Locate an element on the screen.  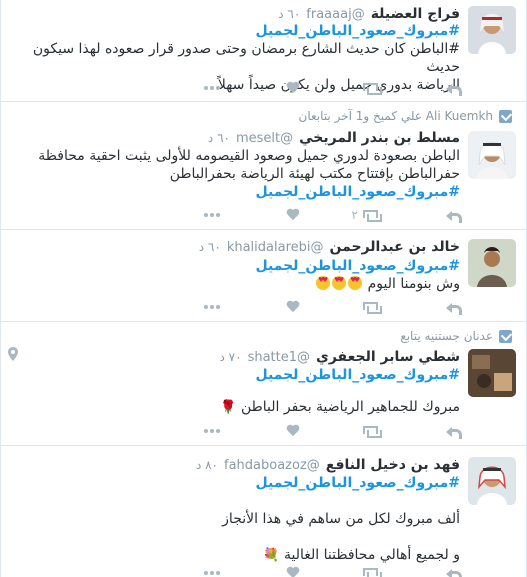
tweet-text-body: مبروك للجماهير الرياضية بحفر الباطن is located at coordinates (350, 407).